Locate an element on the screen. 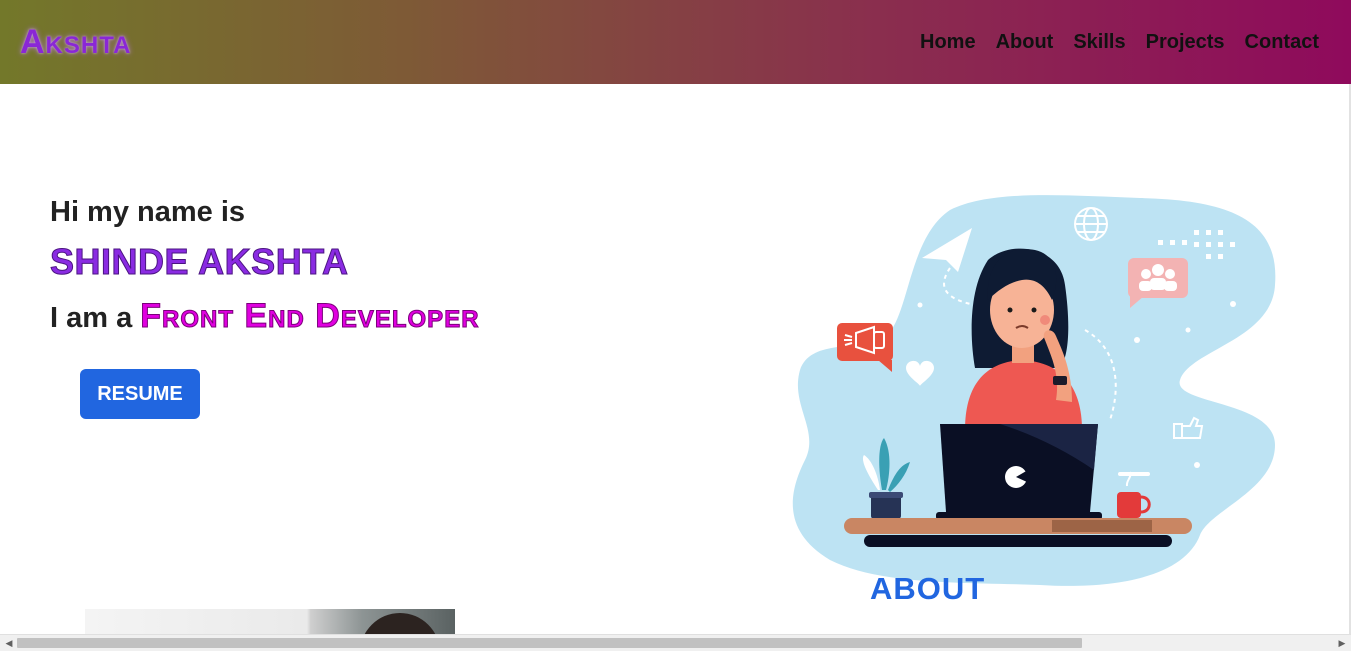  watch-icon is located at coordinates (1060, 380).